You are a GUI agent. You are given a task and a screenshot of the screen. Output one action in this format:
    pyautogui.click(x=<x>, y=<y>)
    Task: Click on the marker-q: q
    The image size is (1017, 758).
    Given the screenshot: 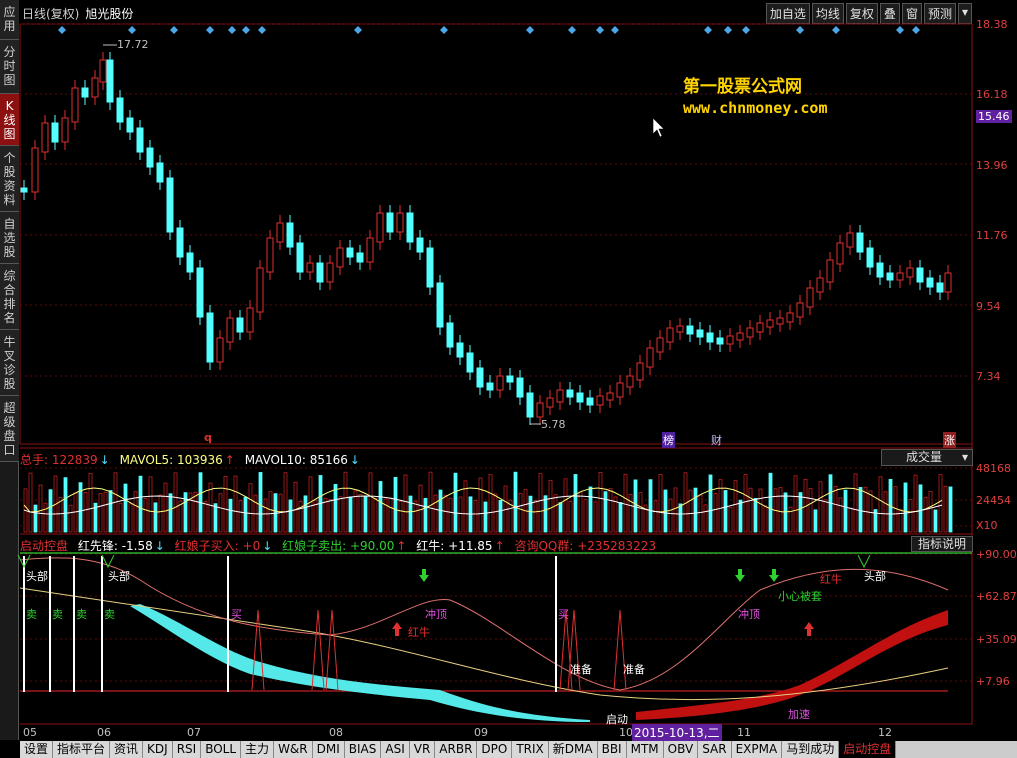 What is the action you would take?
    pyautogui.click(x=208, y=437)
    